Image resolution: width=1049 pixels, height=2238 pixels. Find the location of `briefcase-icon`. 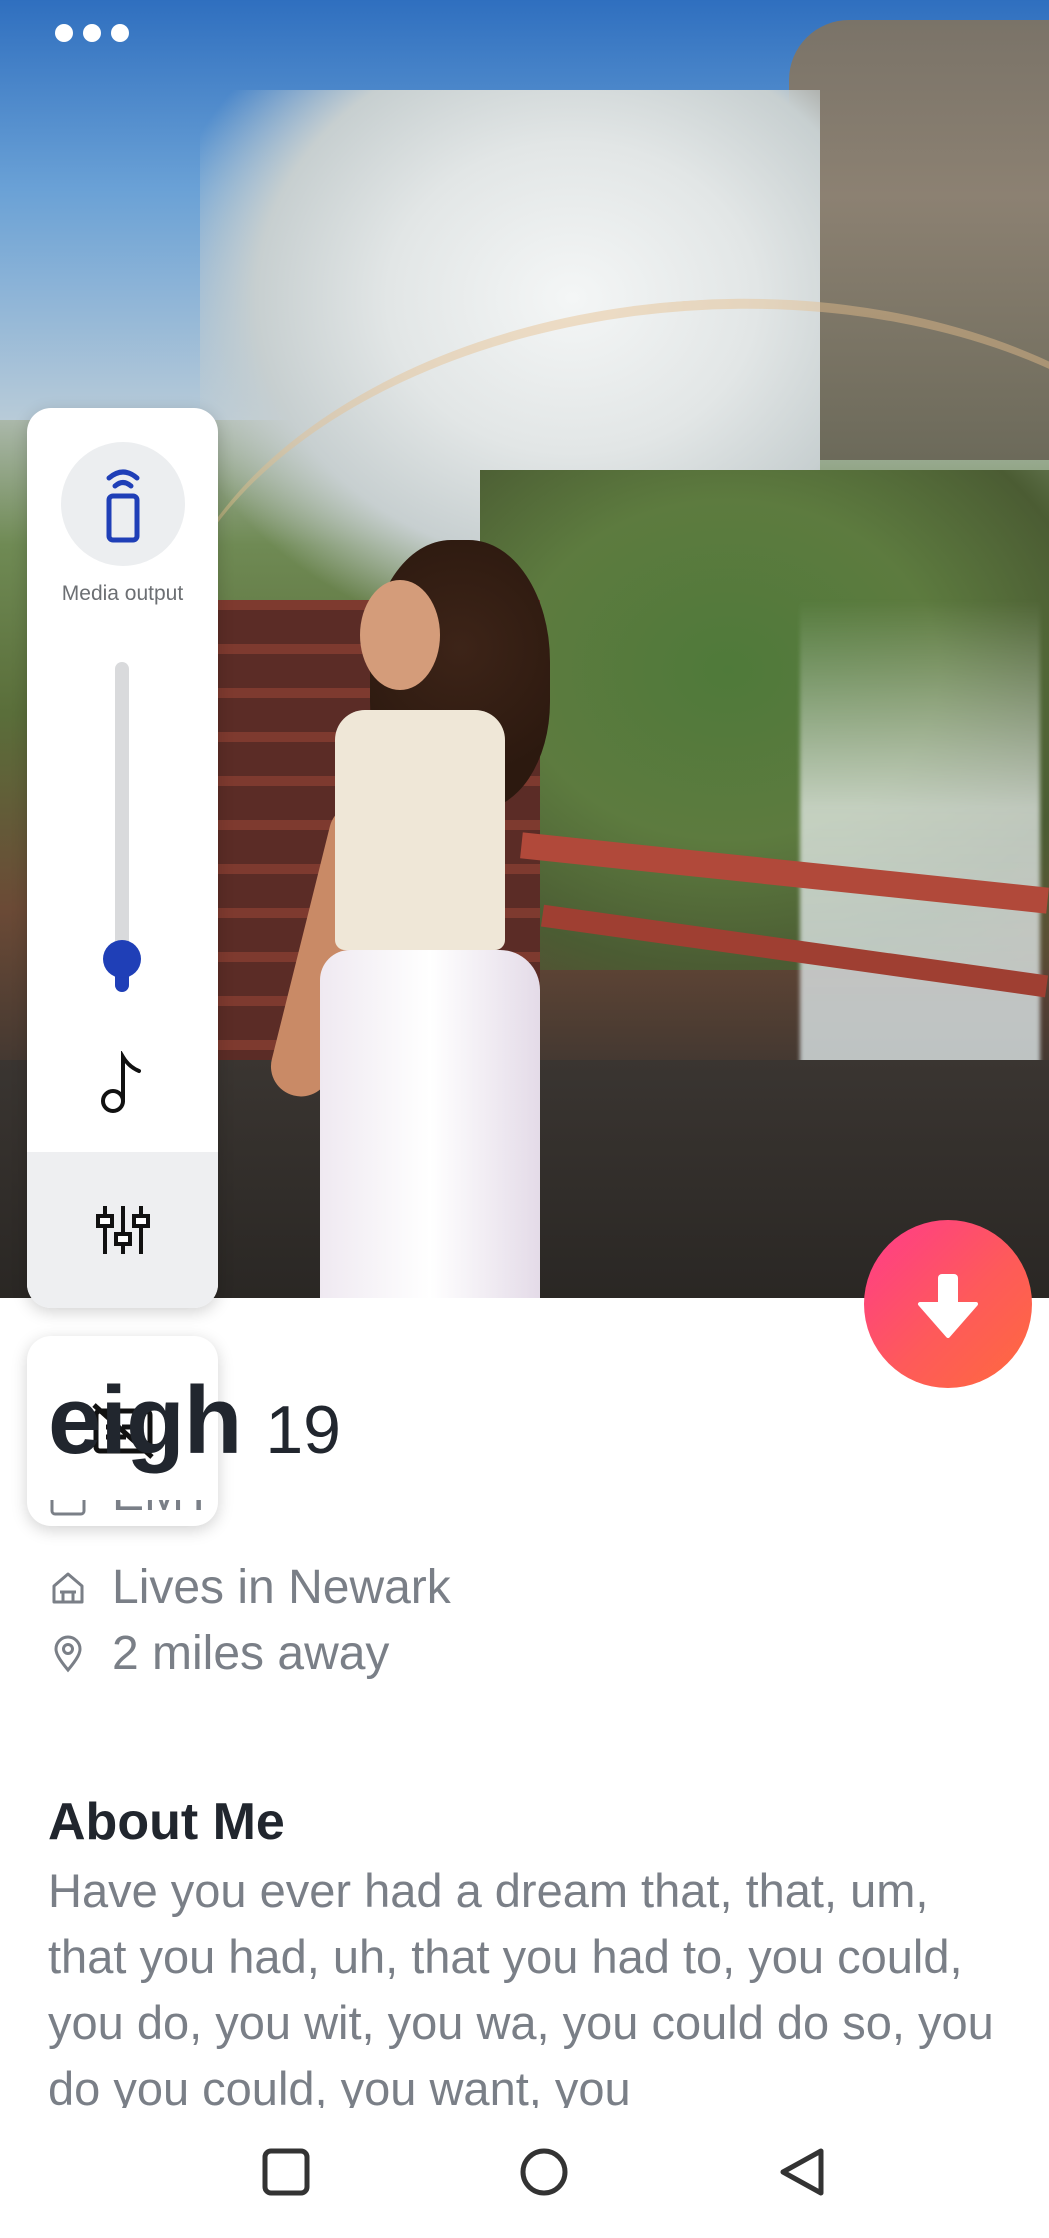

briefcase-icon is located at coordinates (68, 1508).